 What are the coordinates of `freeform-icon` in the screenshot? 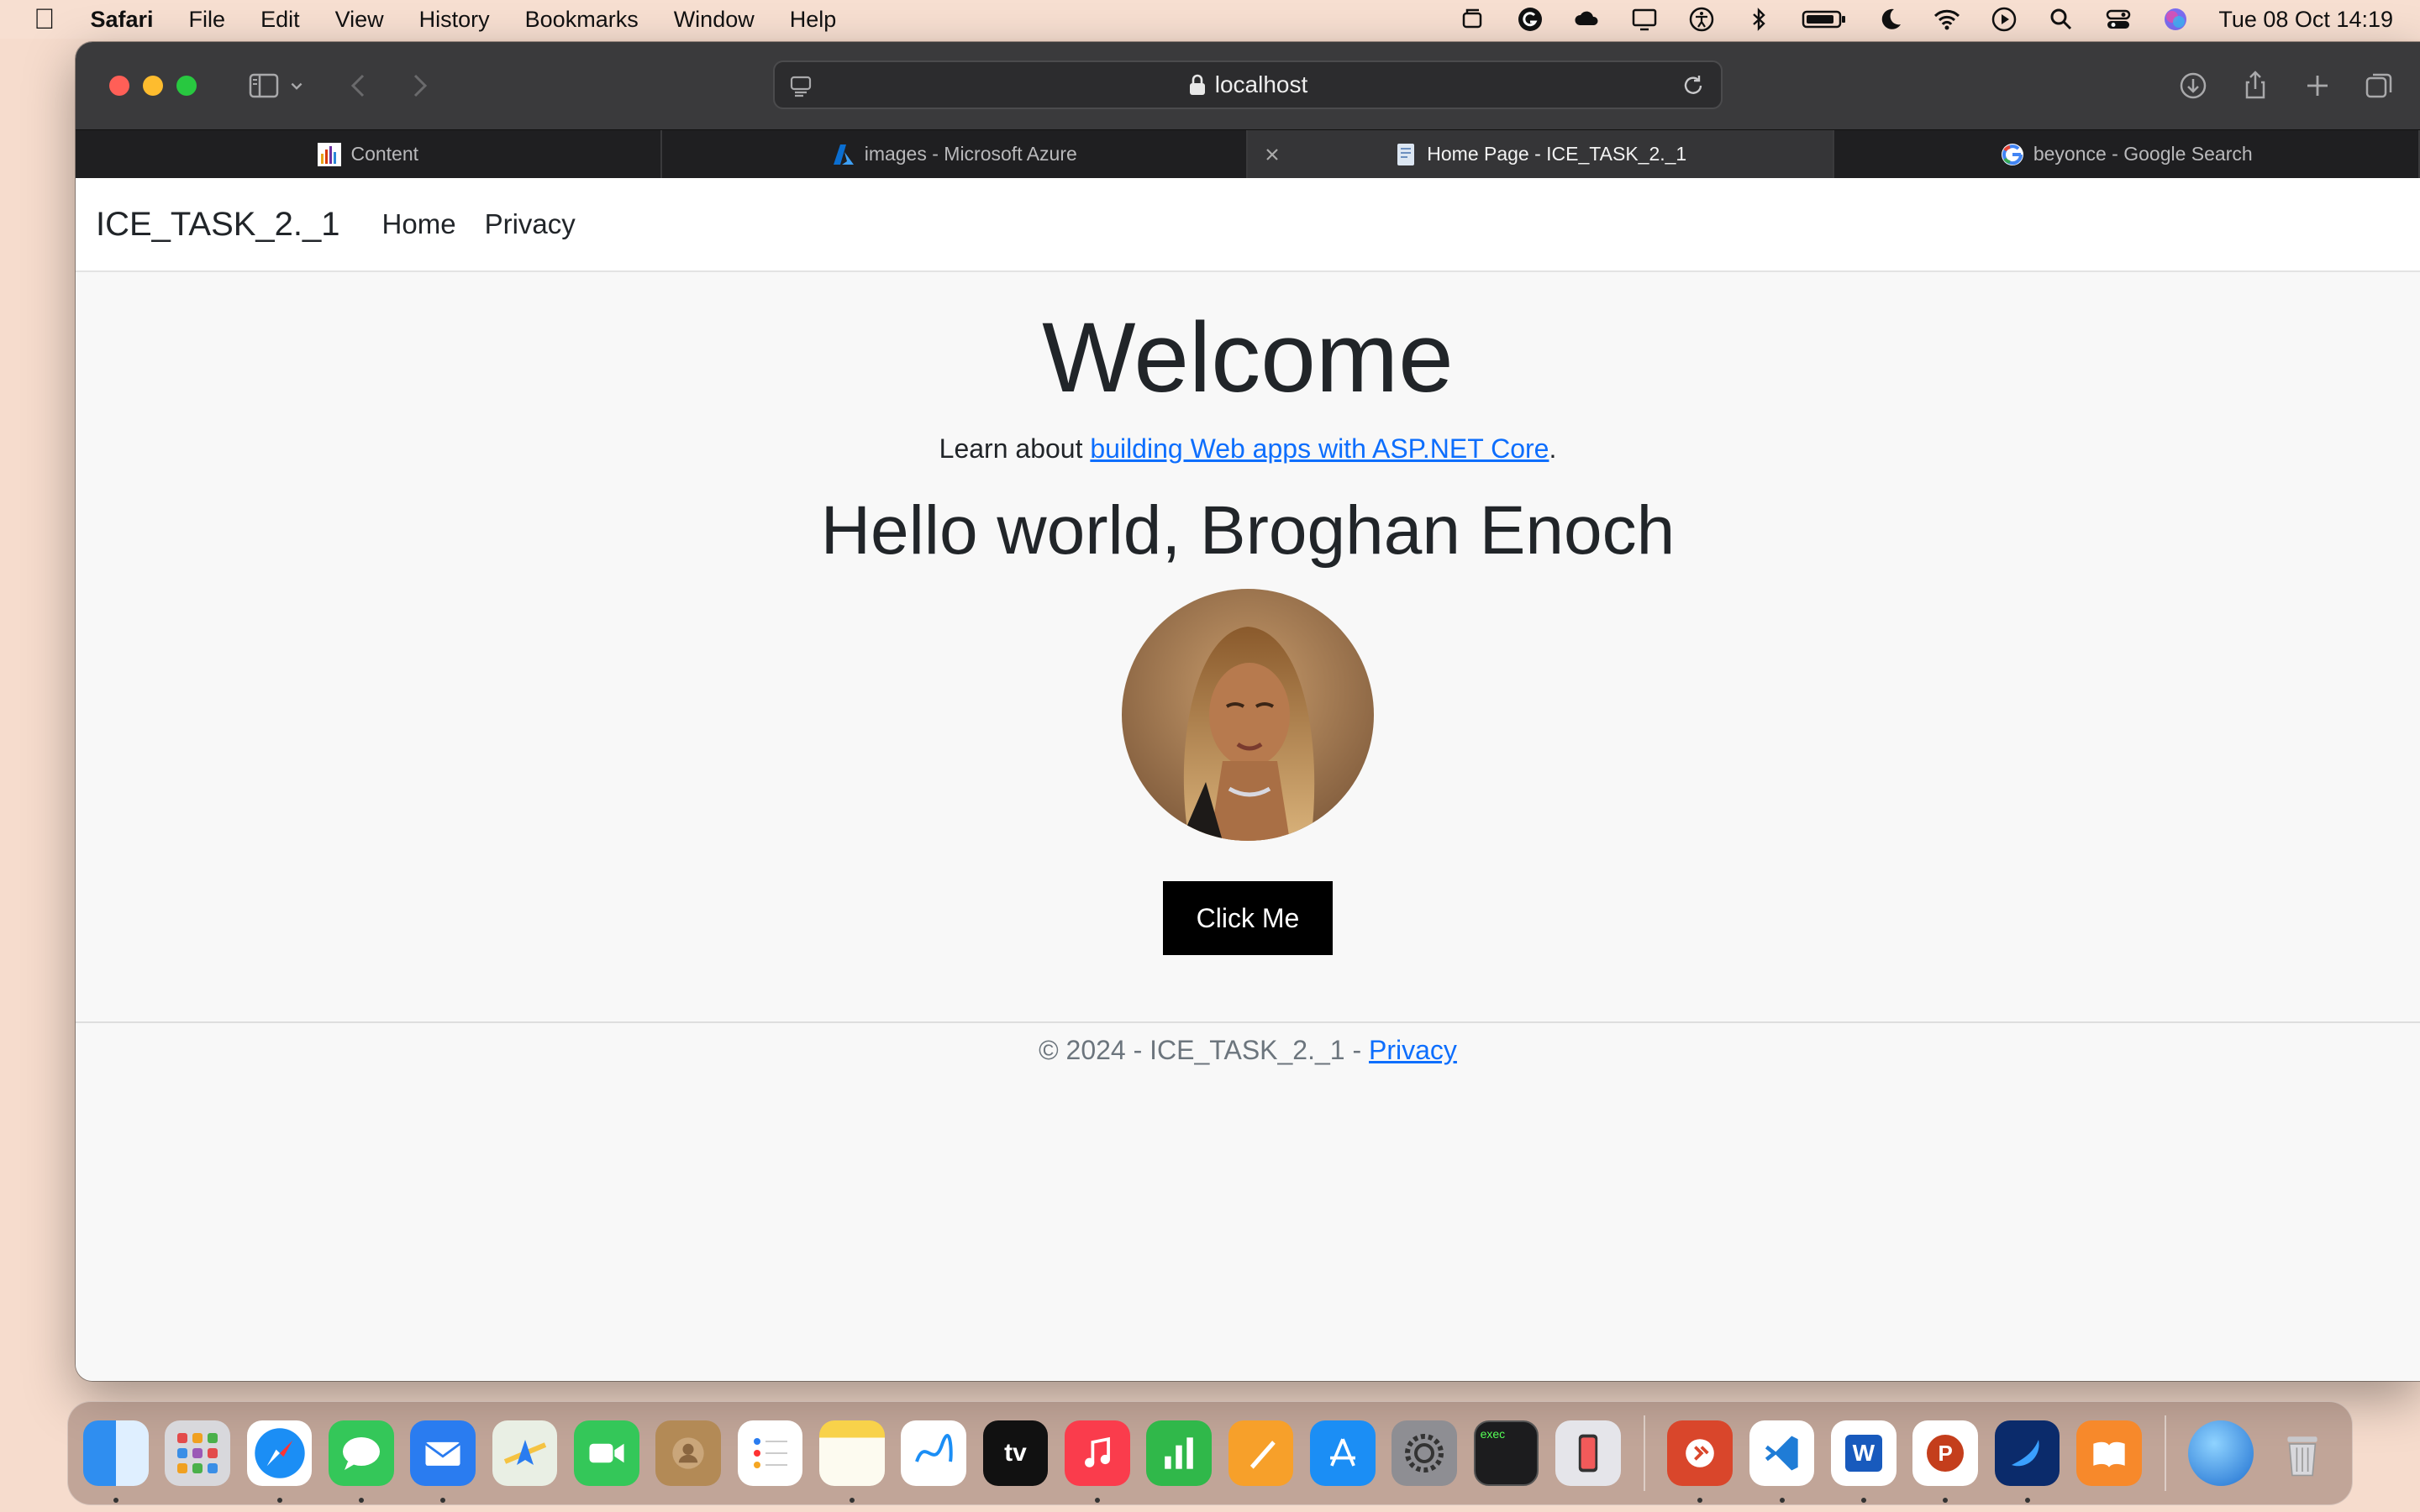 It's located at (934, 1453).